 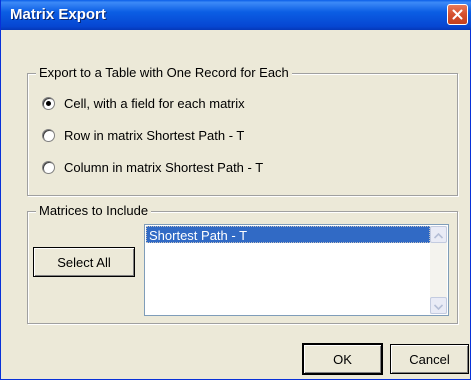 I want to click on select-all-button: Select All, so click(x=84, y=262).